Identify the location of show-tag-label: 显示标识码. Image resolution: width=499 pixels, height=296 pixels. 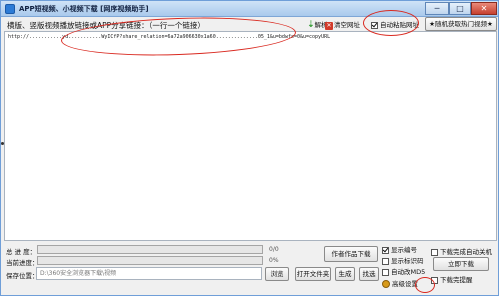
(407, 261).